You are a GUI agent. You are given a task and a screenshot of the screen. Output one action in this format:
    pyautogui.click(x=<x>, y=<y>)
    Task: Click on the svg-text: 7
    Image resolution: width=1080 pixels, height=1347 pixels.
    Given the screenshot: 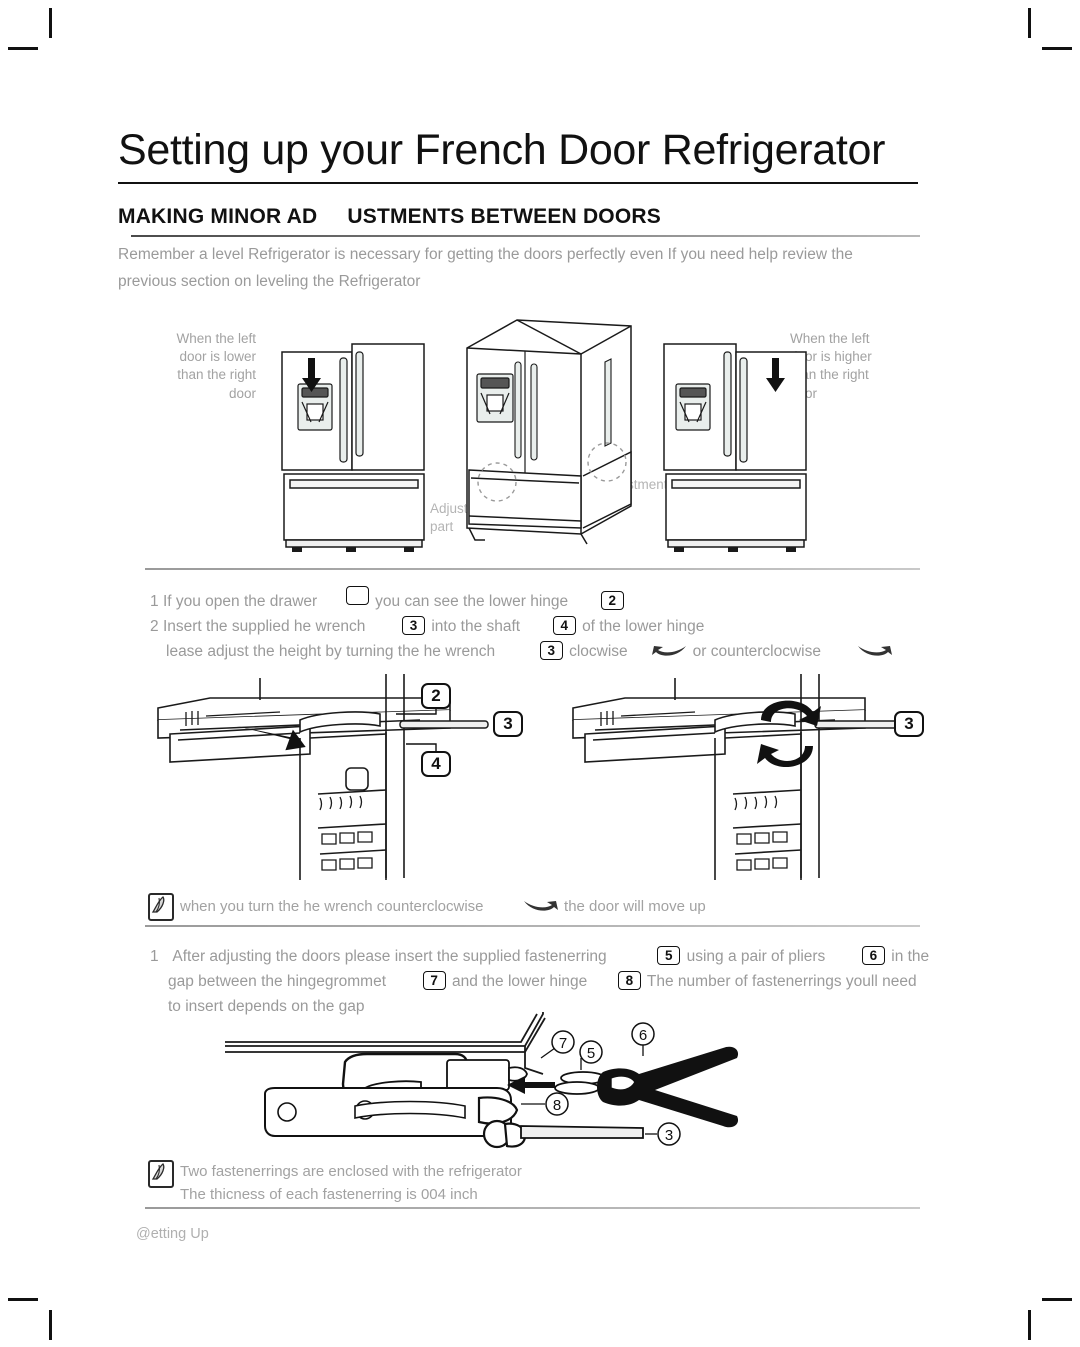 What is the action you would take?
    pyautogui.click(x=563, y=1043)
    